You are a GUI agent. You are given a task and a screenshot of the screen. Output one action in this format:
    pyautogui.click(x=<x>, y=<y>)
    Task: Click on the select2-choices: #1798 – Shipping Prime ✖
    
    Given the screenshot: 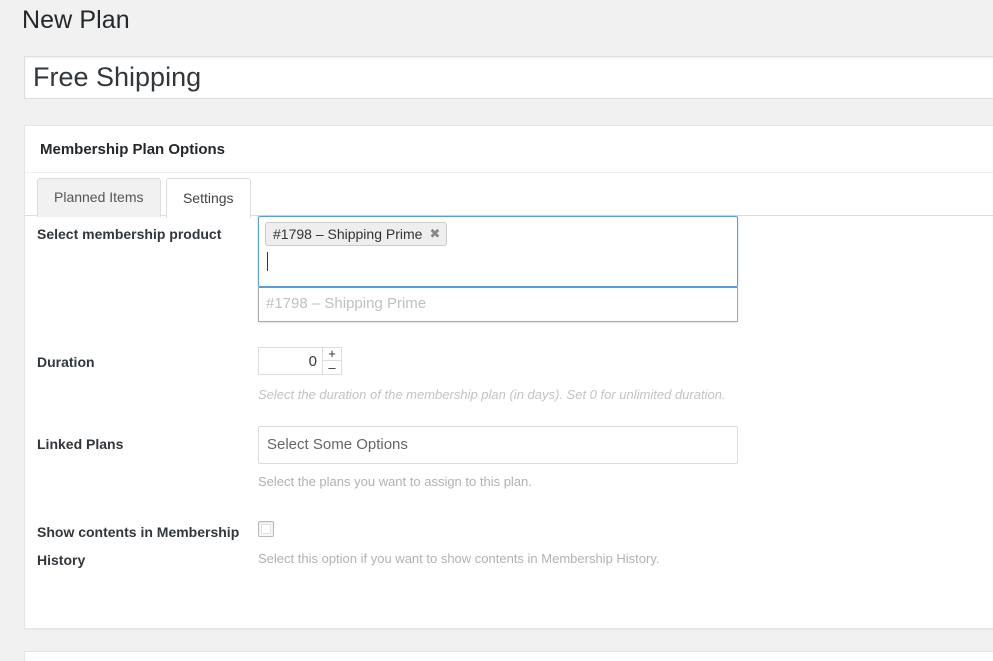 What is the action you would take?
    pyautogui.click(x=498, y=251)
    